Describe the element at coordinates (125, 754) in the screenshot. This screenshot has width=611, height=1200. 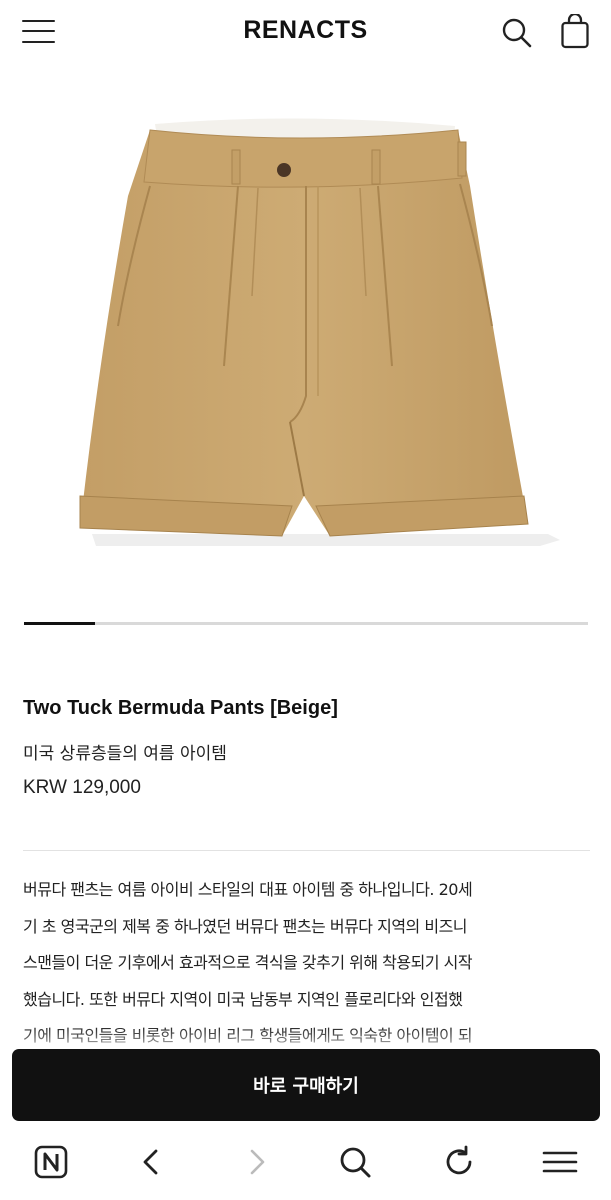
I see `product-subtitle: 미국 상류층들의 여름 아이템` at that location.